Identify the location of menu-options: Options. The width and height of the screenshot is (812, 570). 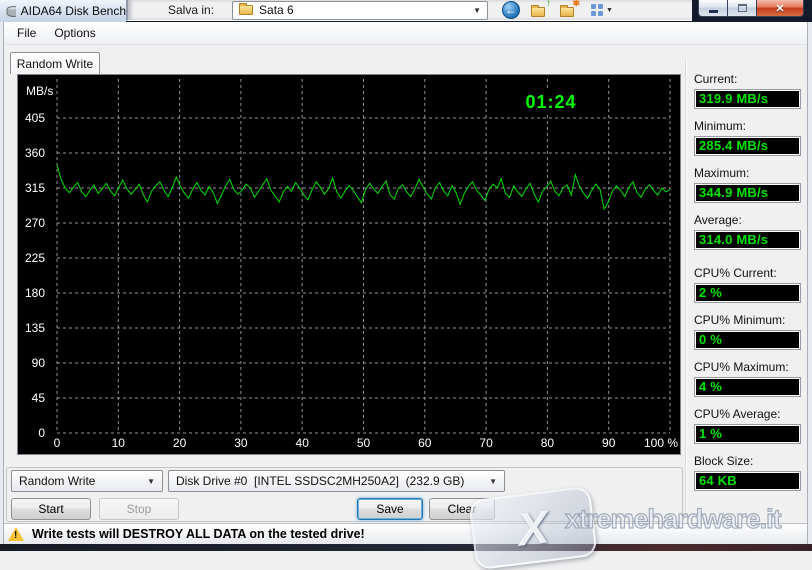
(74, 33).